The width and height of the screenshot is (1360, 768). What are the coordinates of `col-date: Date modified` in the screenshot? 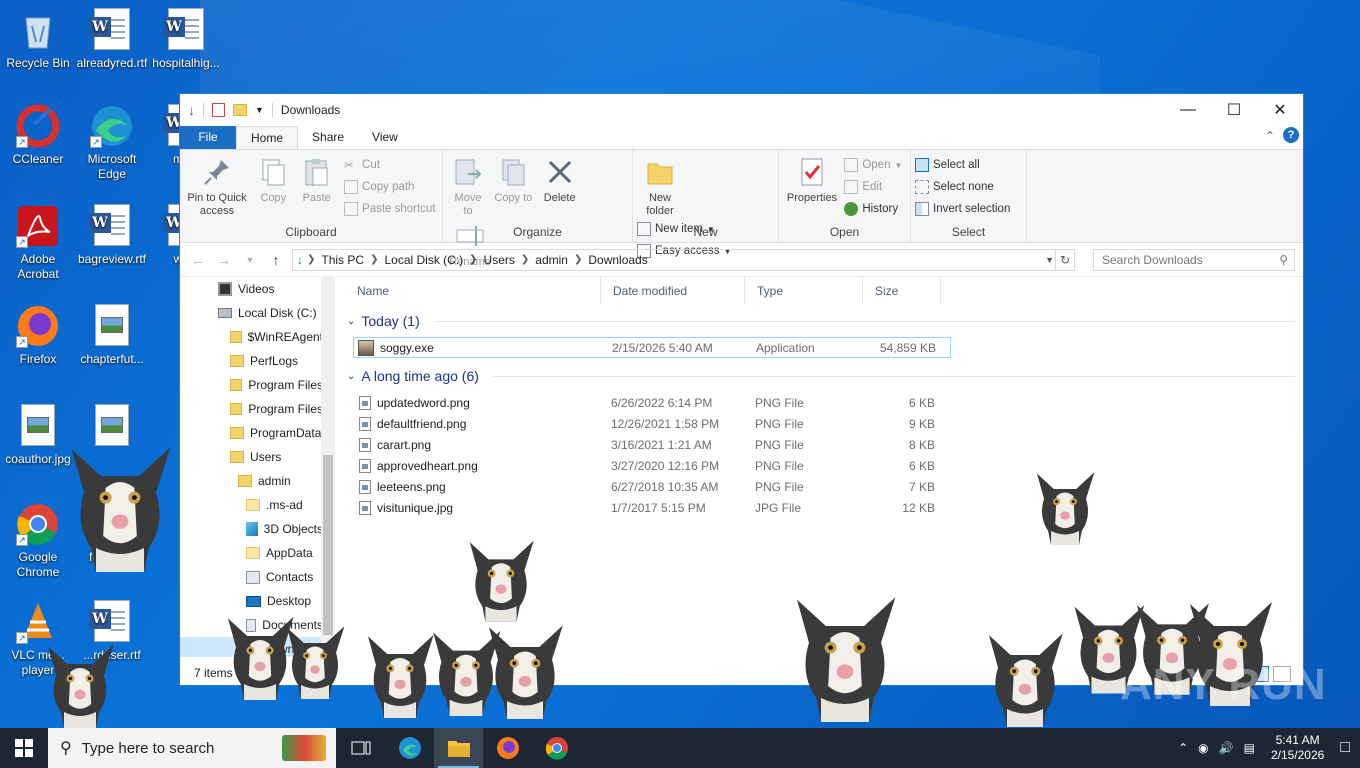 It's located at (673, 290).